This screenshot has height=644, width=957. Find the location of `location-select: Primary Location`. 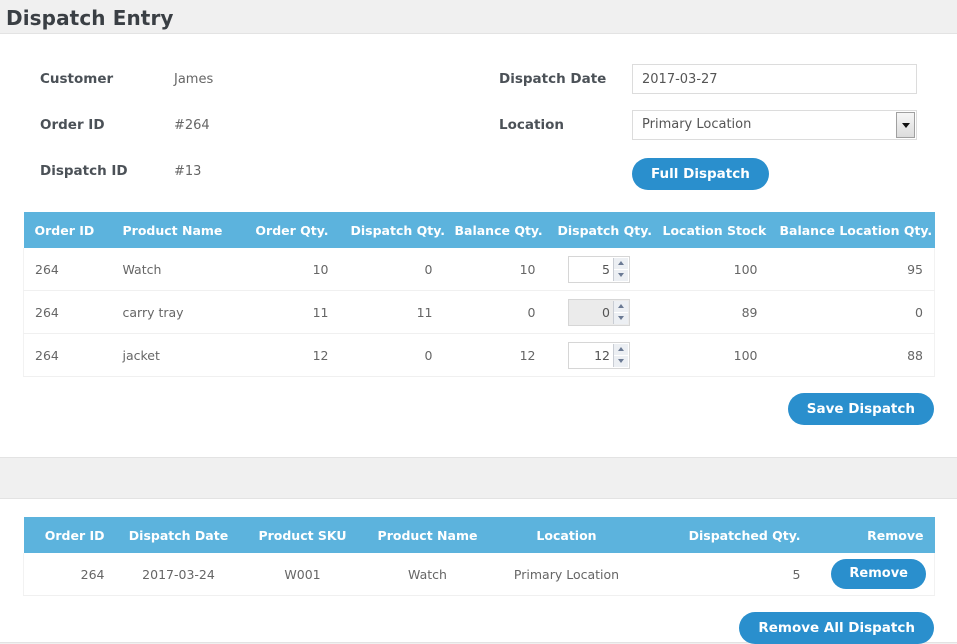

location-select: Primary Location is located at coordinates (774, 125).